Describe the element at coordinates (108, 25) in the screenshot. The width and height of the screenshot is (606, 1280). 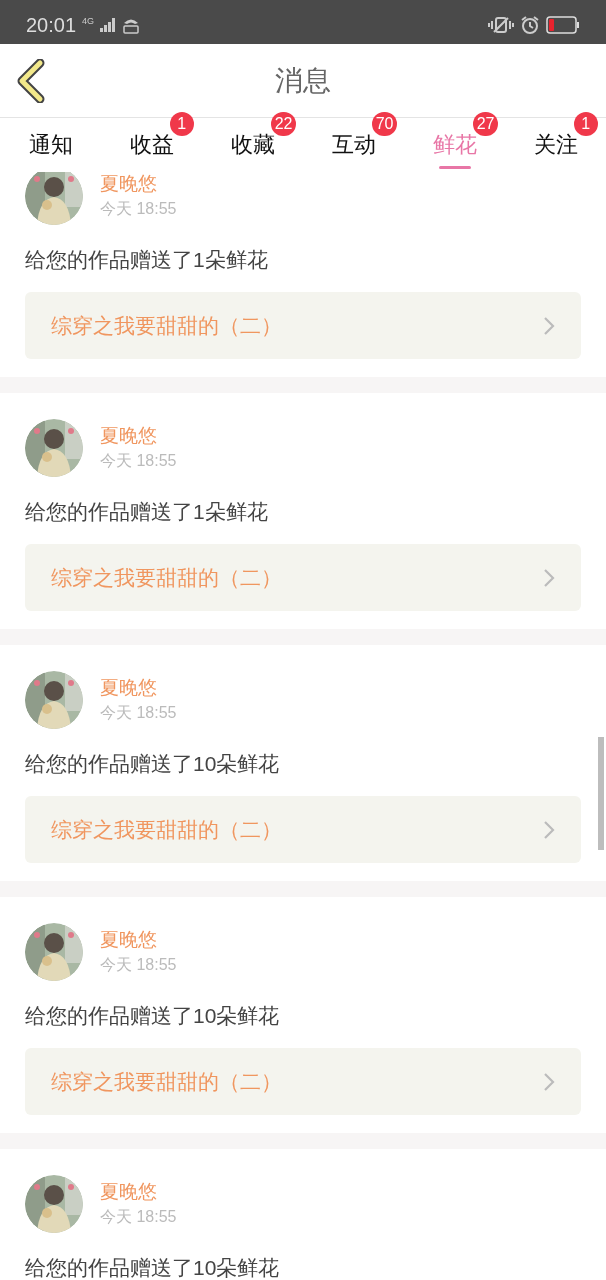
I see `signal-icon` at that location.